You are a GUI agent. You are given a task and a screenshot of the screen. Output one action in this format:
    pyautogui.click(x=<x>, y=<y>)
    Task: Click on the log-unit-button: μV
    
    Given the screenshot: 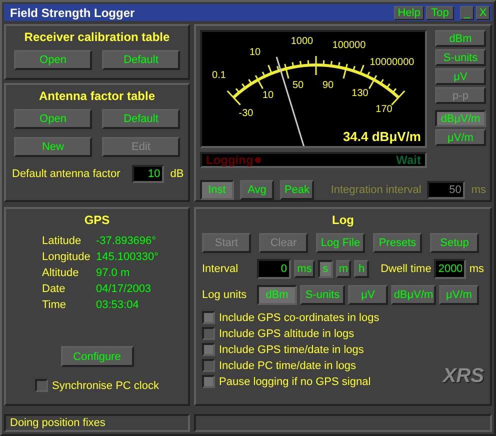 What is the action you would take?
    pyautogui.click(x=368, y=295)
    